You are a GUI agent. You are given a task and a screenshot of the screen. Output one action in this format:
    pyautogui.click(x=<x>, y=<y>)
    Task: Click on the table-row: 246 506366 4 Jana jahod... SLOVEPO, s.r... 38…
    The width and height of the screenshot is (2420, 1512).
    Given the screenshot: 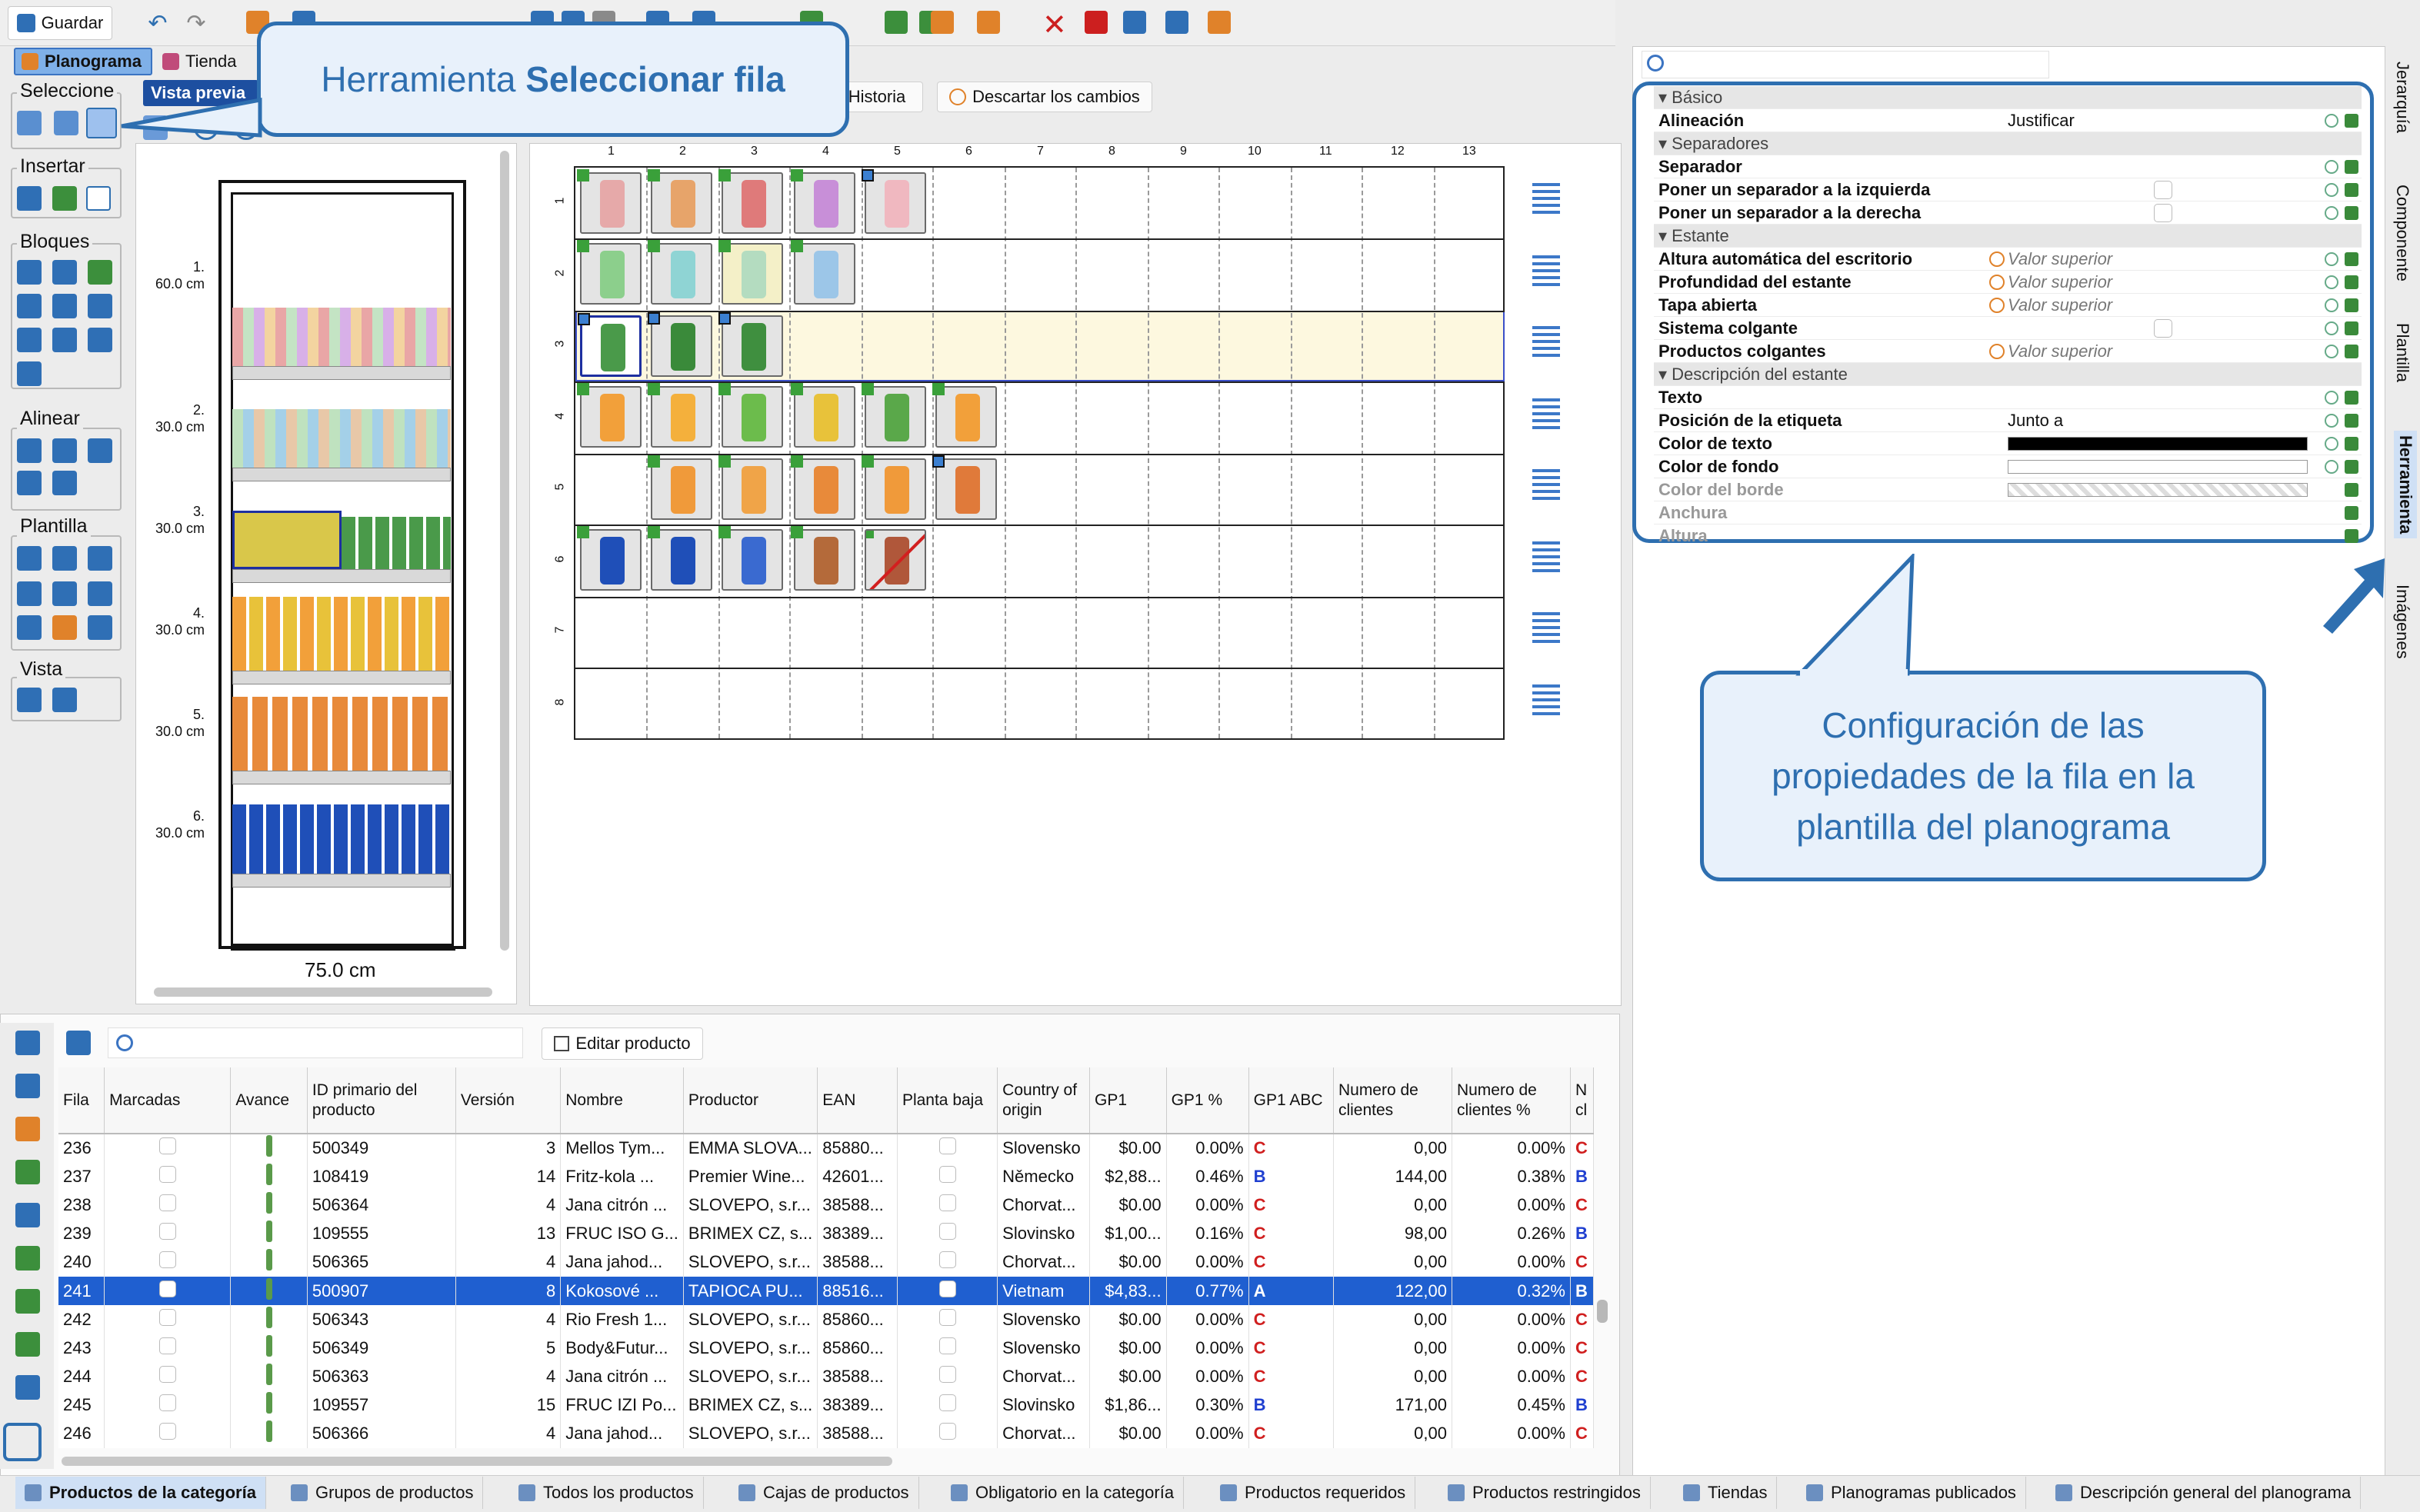 What is the action you would take?
    pyautogui.click(x=827, y=1434)
    